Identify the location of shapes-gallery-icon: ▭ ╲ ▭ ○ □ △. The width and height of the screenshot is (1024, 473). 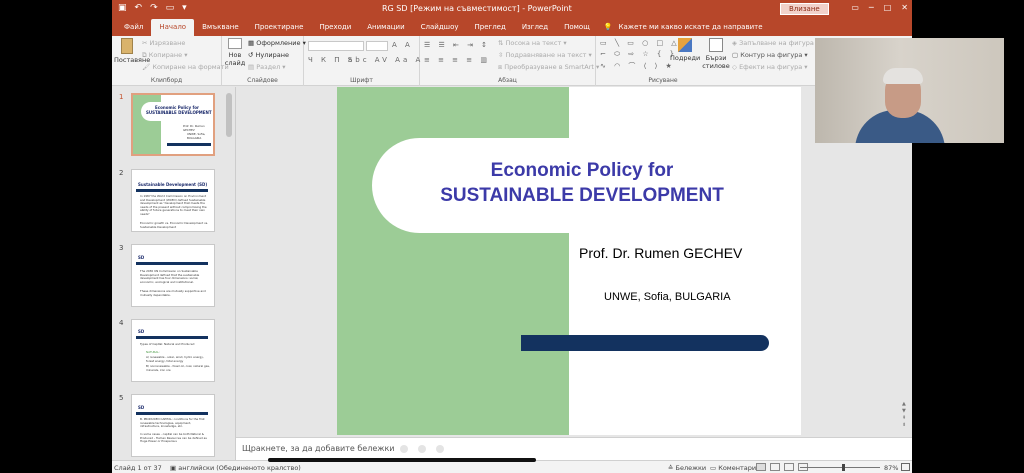
(640, 43).